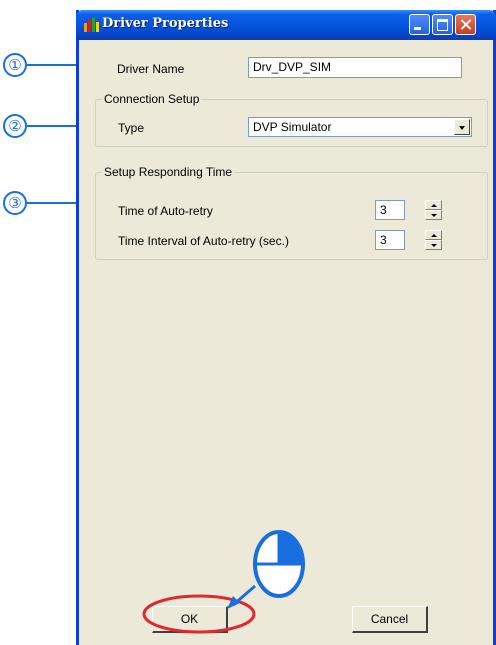  What do you see at coordinates (419, 24) in the screenshot?
I see `minimize-button` at bounding box center [419, 24].